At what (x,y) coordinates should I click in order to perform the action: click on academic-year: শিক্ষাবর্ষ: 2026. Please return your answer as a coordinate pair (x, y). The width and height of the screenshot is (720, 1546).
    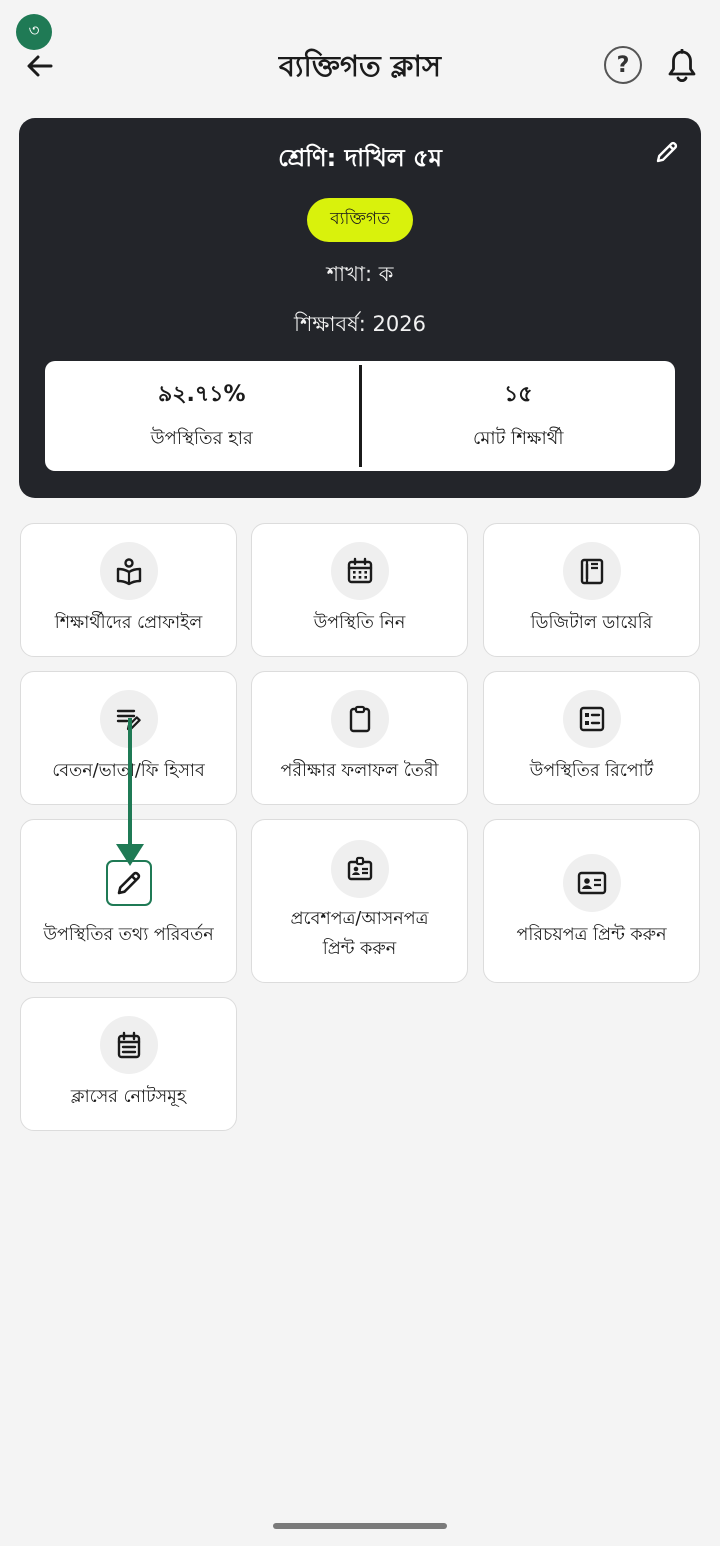
    Looking at the image, I should click on (360, 324).